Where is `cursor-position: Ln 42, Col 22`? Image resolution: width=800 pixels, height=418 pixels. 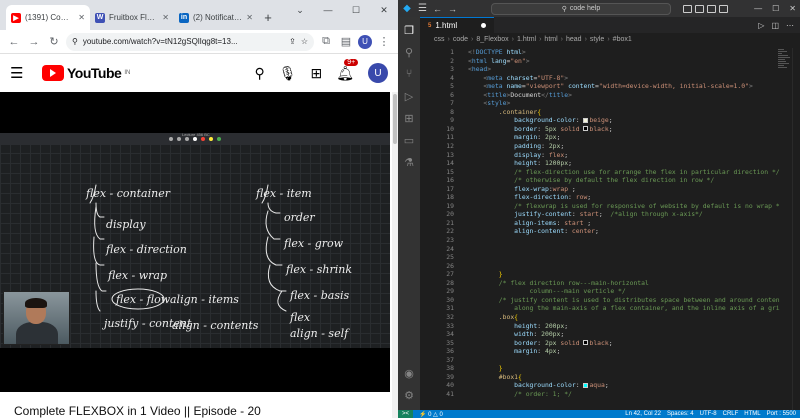 cursor-position: Ln 42, Col 22 is located at coordinates (643, 414).